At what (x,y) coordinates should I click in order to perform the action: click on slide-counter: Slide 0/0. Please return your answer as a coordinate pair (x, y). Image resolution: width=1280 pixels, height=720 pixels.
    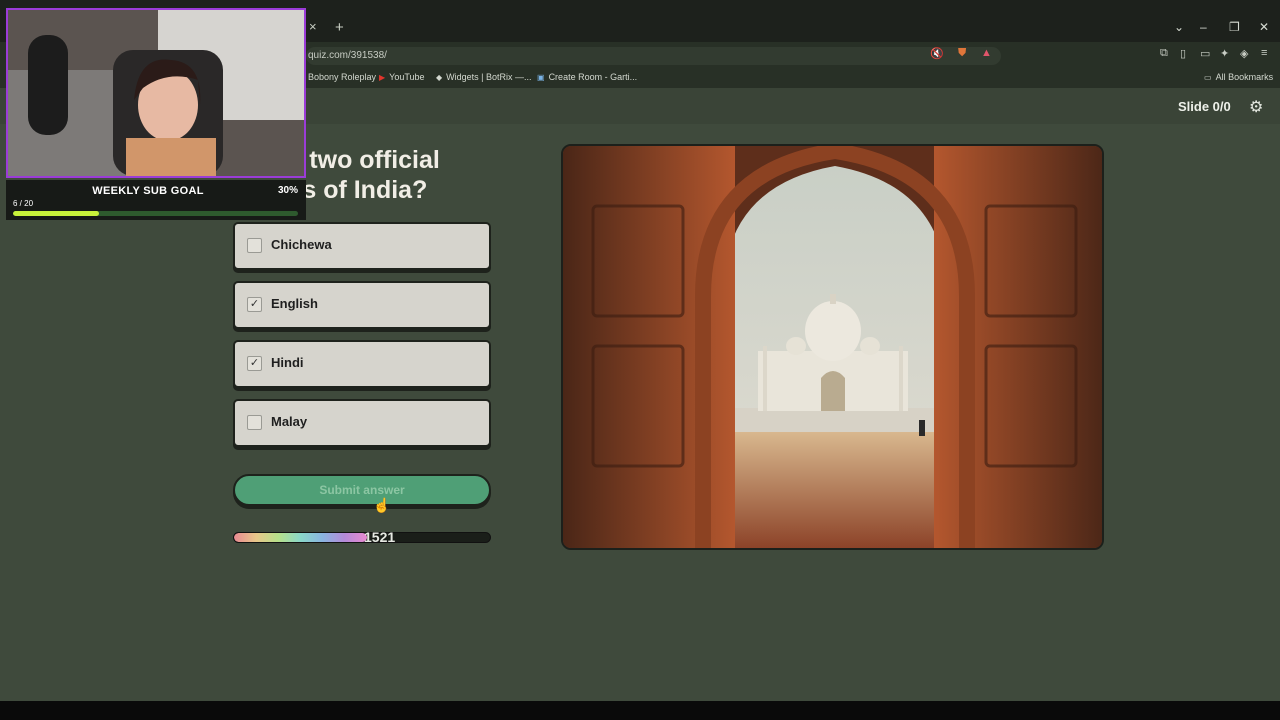
    Looking at the image, I should click on (1204, 106).